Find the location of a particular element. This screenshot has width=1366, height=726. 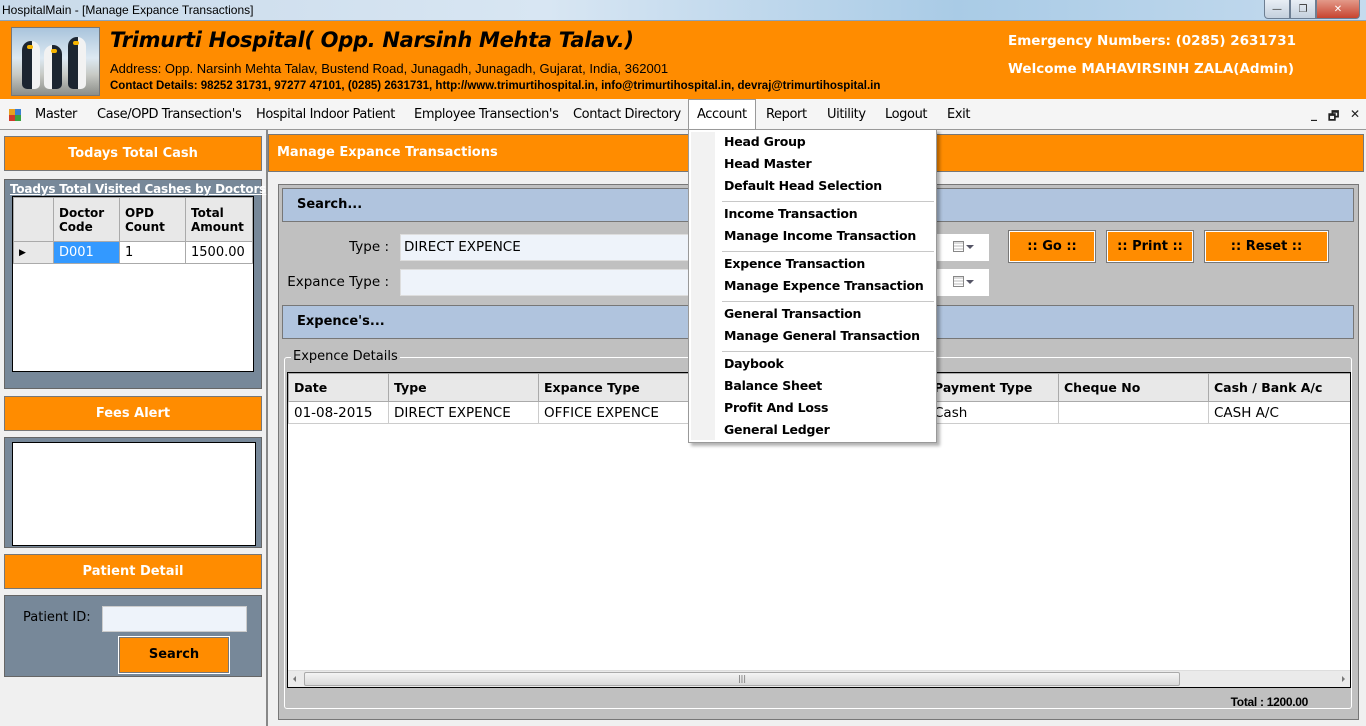

window-controls: — ❐ ✕ is located at coordinates (1312, 9).